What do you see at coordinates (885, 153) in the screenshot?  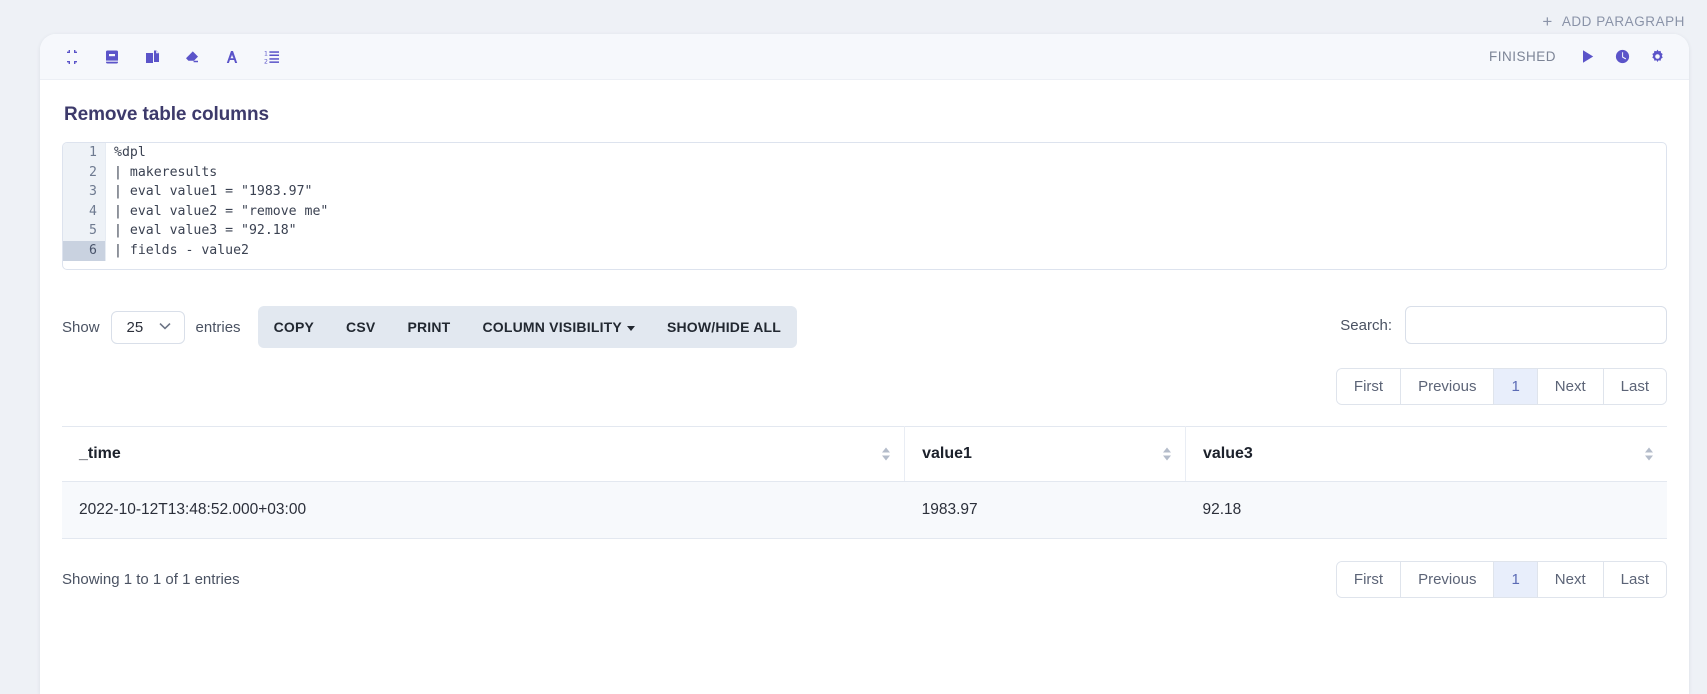 I see `code-text: %dpl` at bounding box center [885, 153].